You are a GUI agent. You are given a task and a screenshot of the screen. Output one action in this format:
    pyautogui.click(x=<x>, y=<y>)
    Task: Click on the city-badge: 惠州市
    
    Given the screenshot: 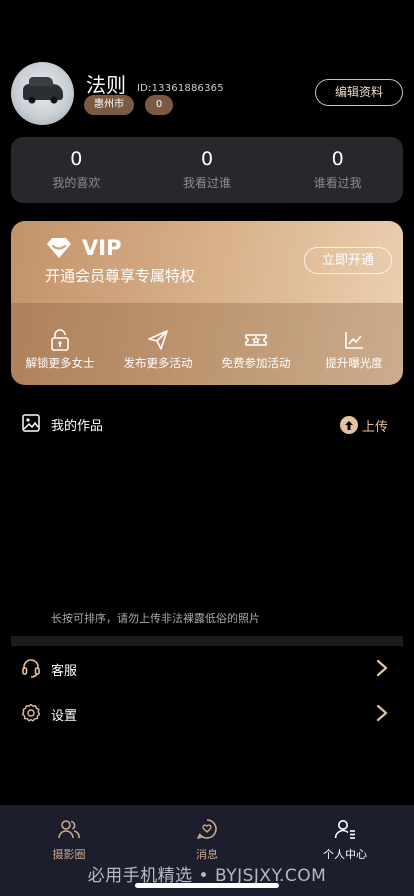 What is the action you would take?
    pyautogui.click(x=109, y=105)
    